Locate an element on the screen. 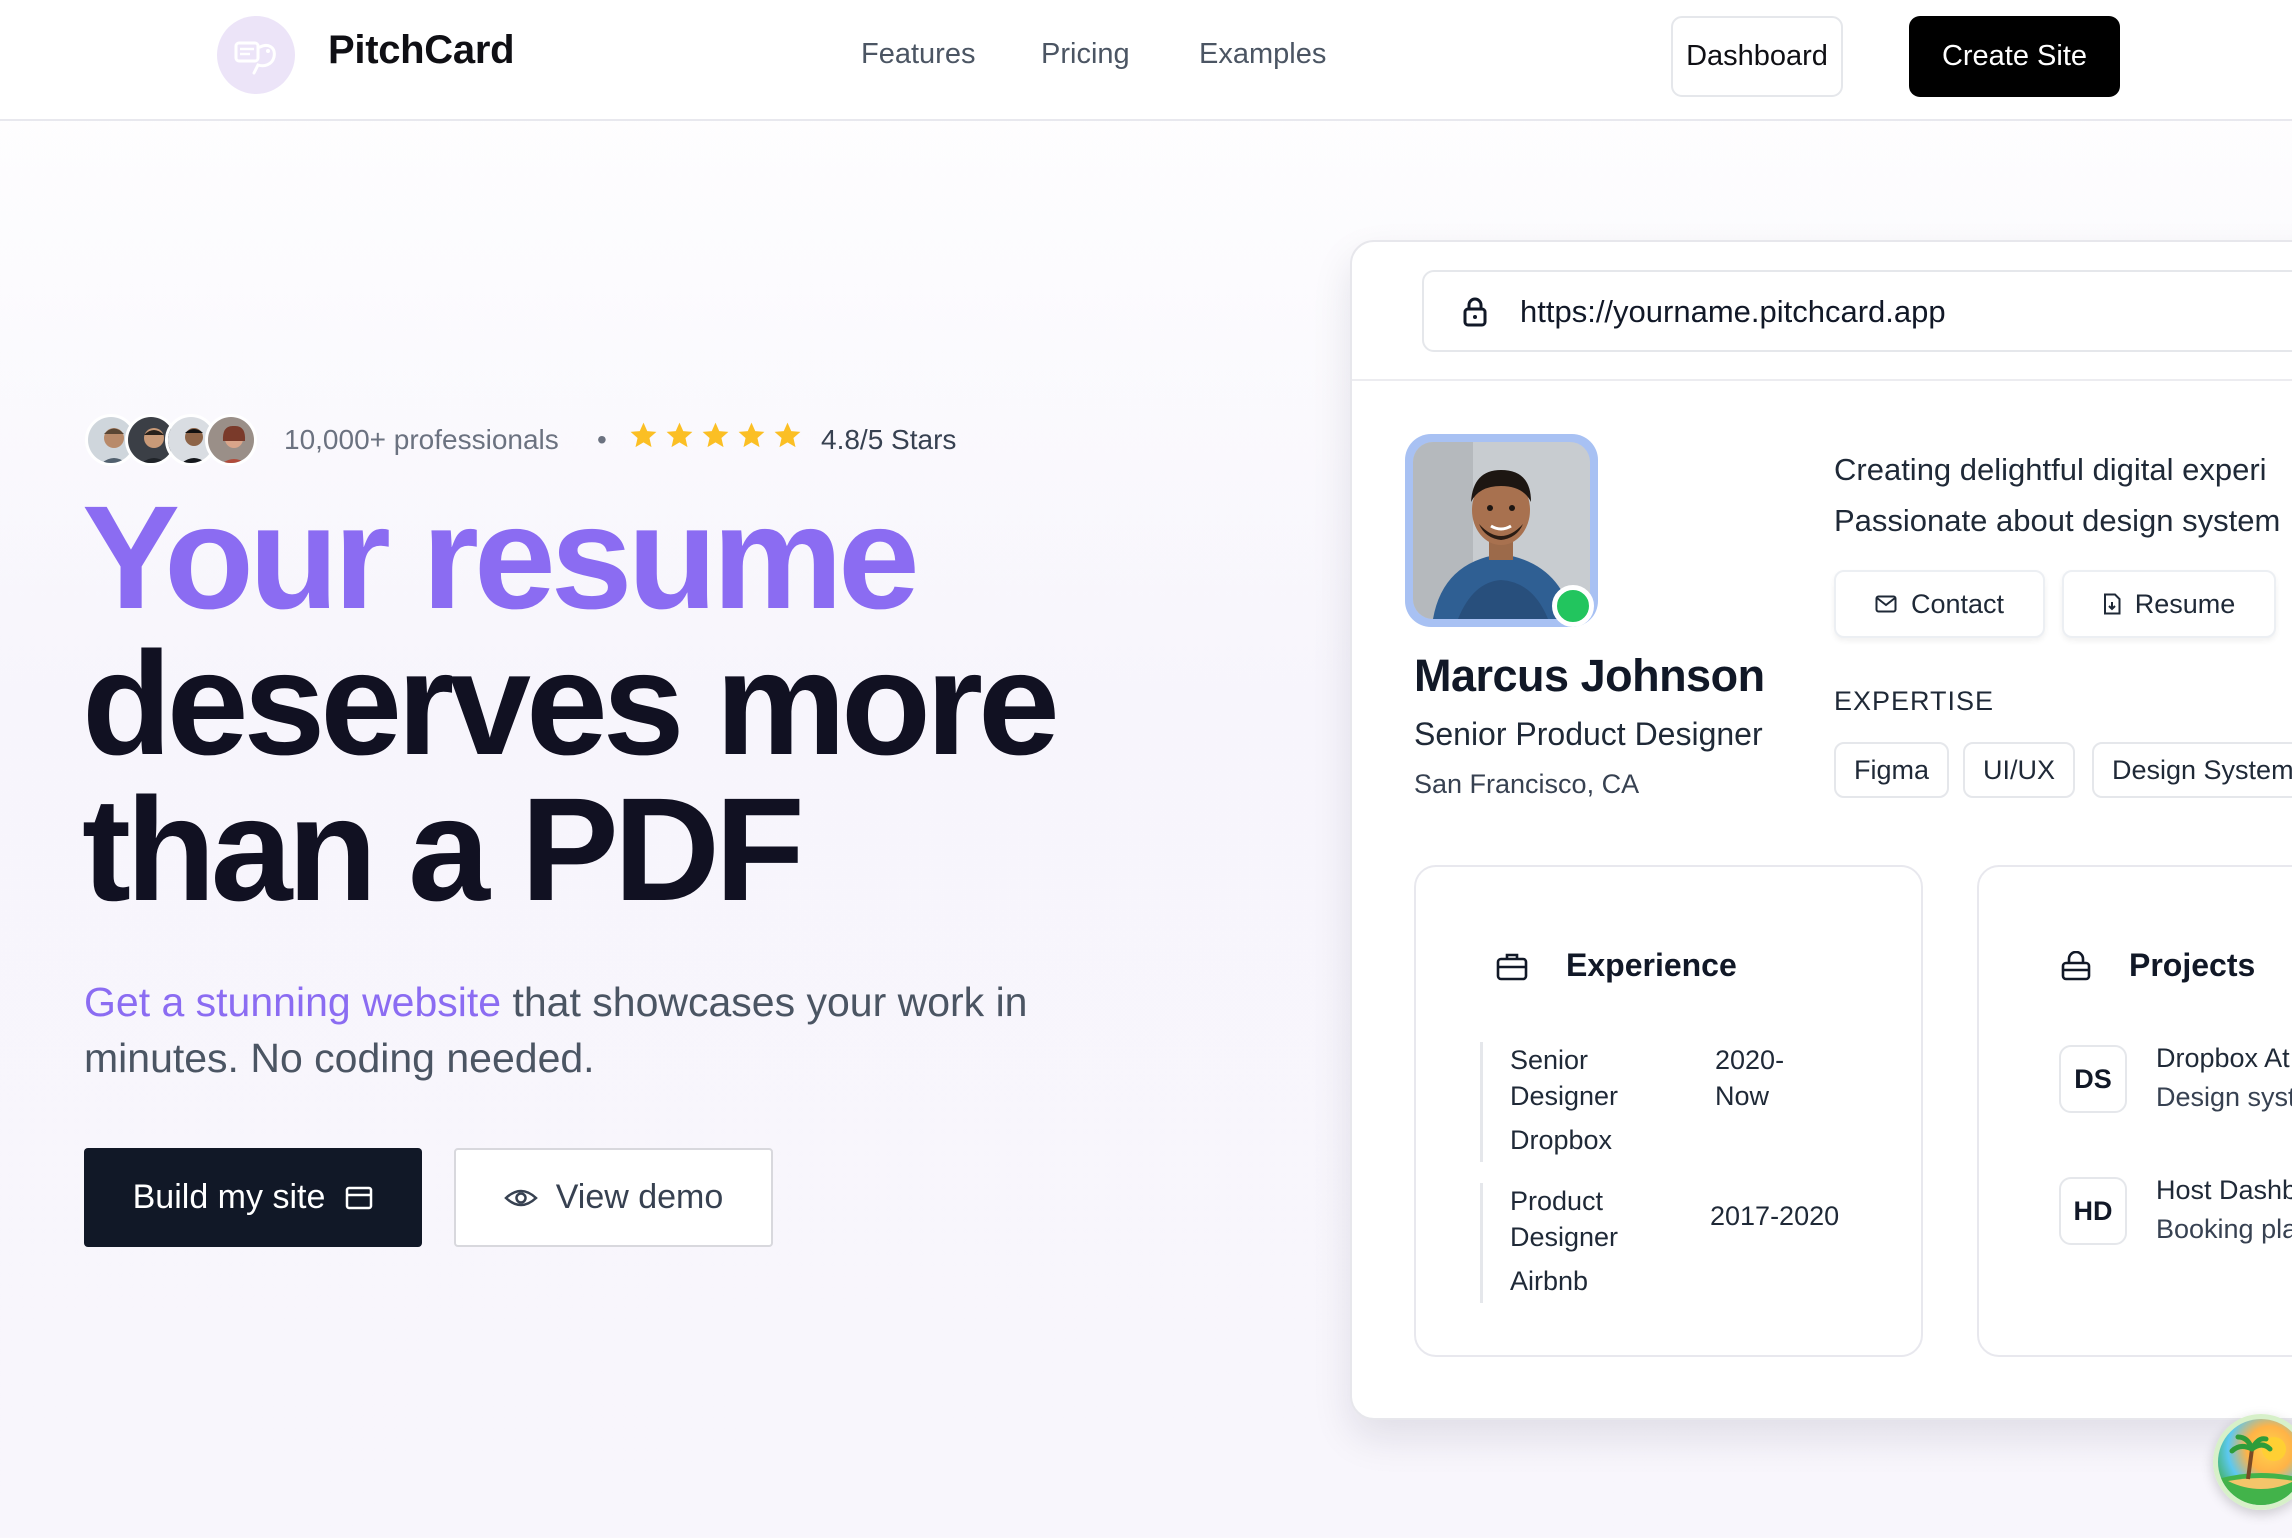  skill-tag: Figma is located at coordinates (1892, 770).